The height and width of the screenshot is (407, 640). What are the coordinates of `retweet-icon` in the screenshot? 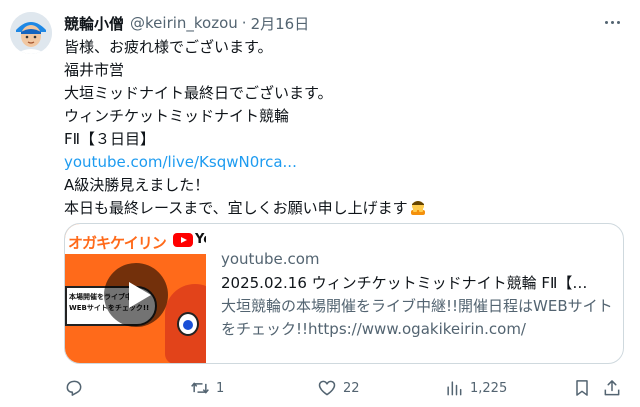 It's located at (200, 388).